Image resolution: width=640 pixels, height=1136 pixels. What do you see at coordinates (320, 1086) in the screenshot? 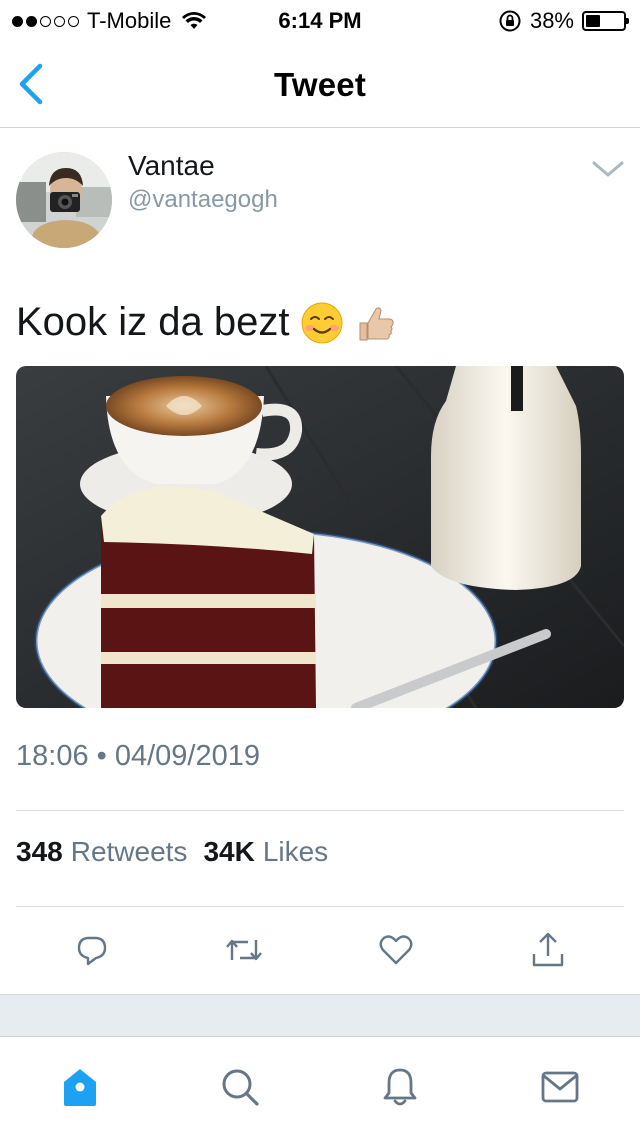
I see `tab-bar` at bounding box center [320, 1086].